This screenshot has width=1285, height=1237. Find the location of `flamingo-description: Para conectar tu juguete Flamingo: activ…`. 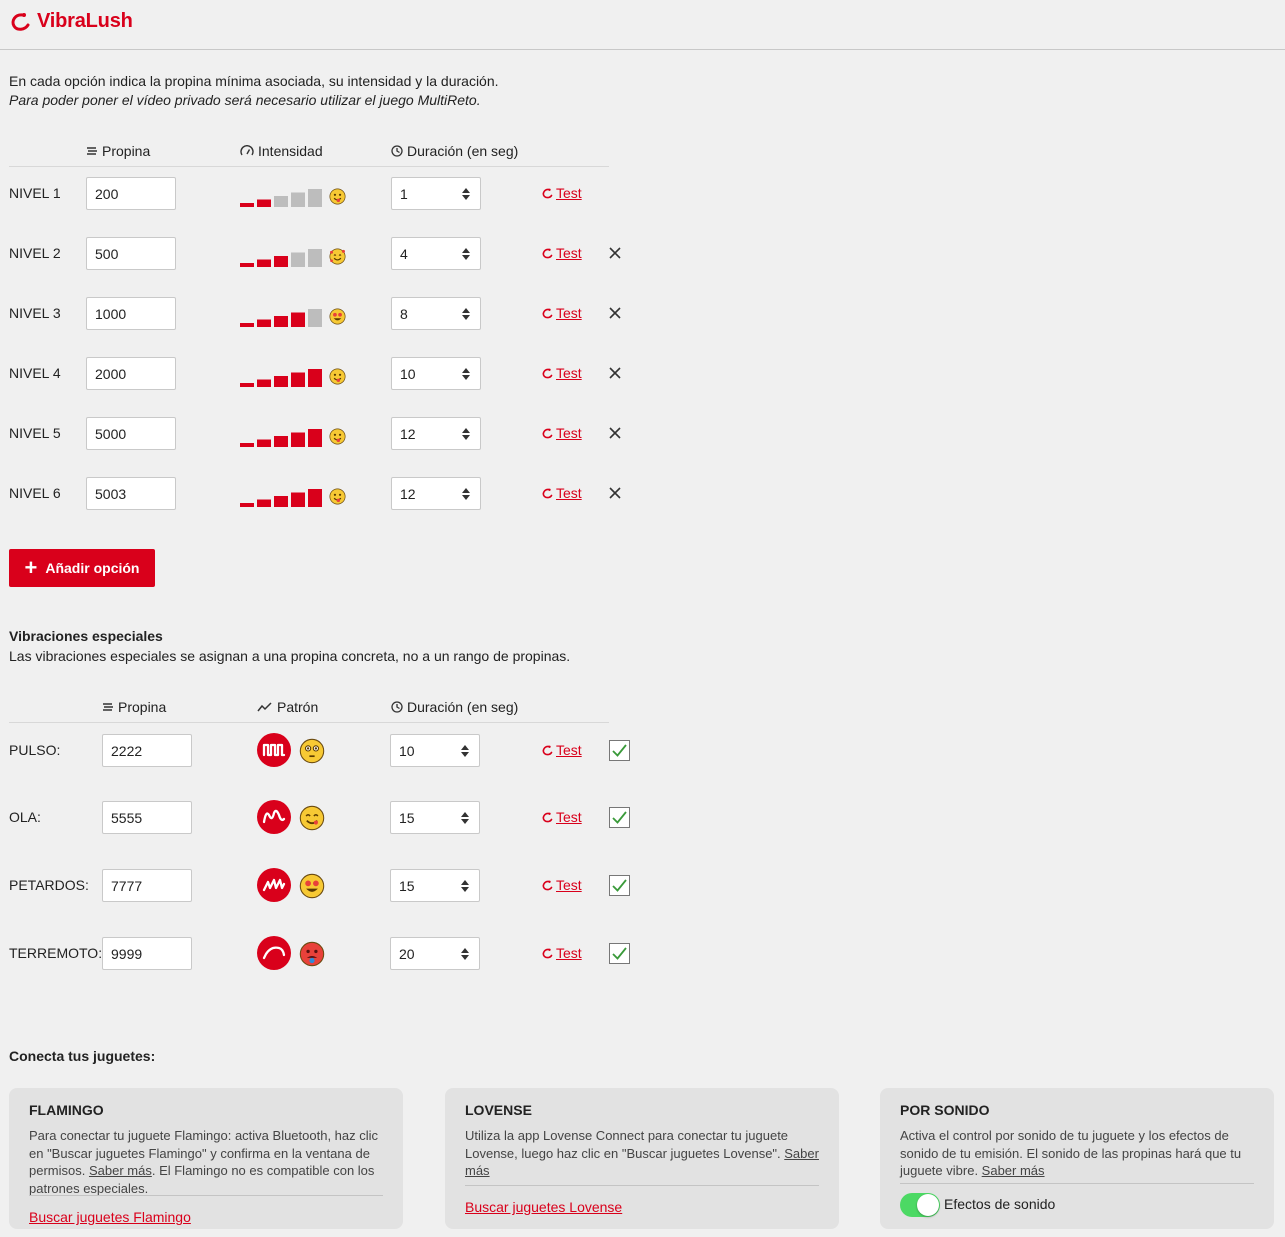

flamingo-description: Para conectar tu juguete Flamingo: activ… is located at coordinates (204, 1162).